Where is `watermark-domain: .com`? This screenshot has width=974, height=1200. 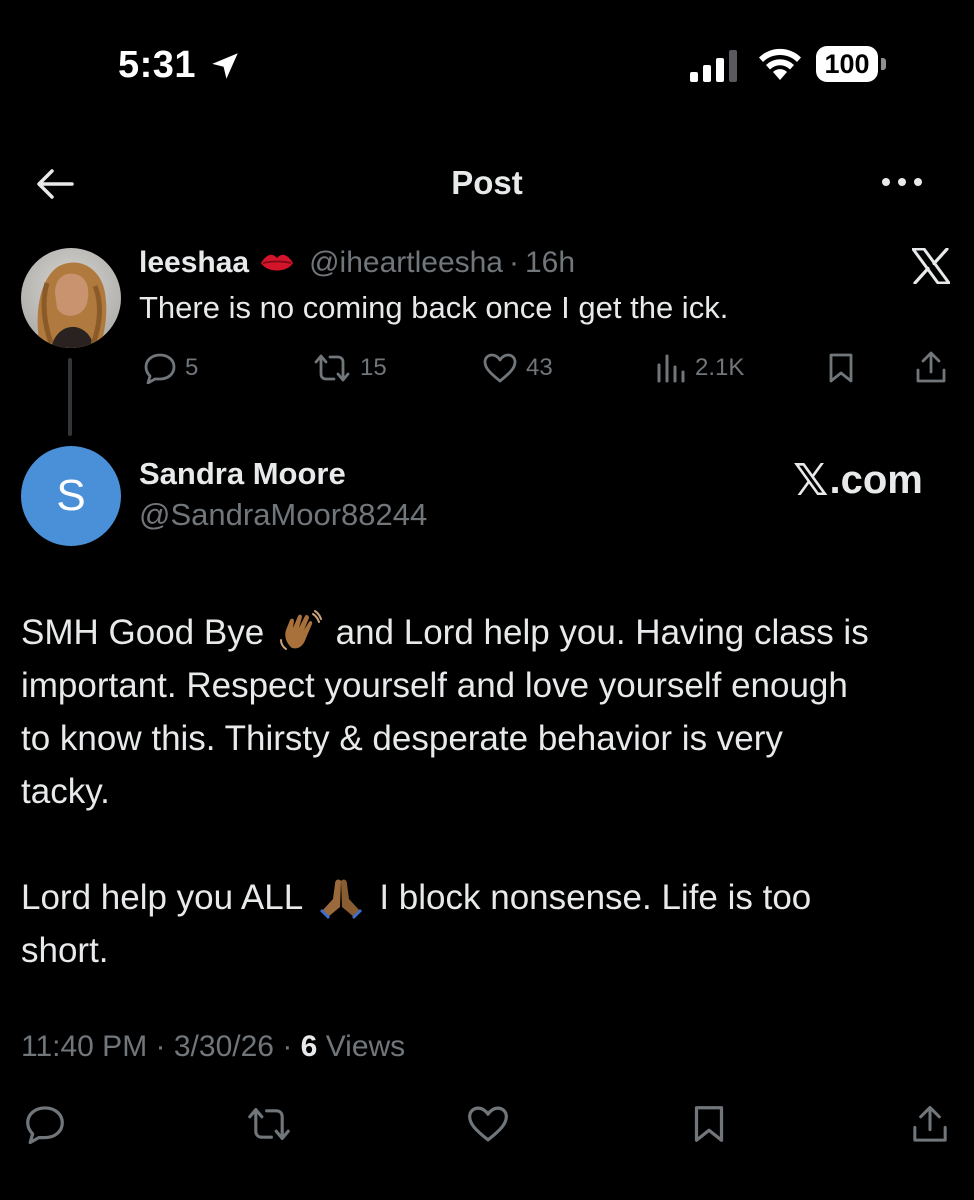
watermark-domain: .com is located at coordinates (876, 480).